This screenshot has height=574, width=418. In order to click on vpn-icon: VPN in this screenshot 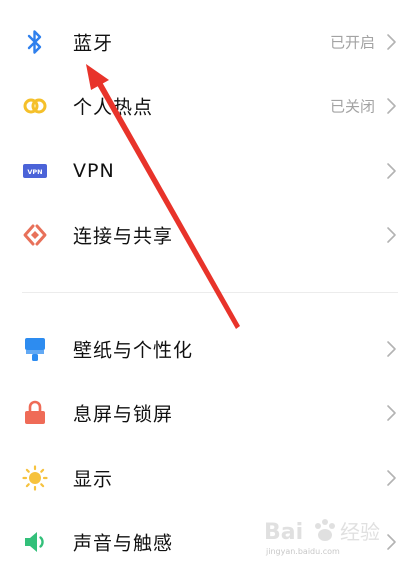, I will do `click(35, 171)`.